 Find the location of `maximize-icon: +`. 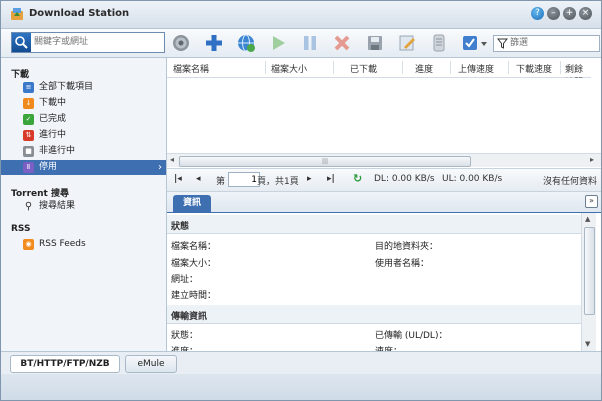

maximize-icon: + is located at coordinates (569, 13).